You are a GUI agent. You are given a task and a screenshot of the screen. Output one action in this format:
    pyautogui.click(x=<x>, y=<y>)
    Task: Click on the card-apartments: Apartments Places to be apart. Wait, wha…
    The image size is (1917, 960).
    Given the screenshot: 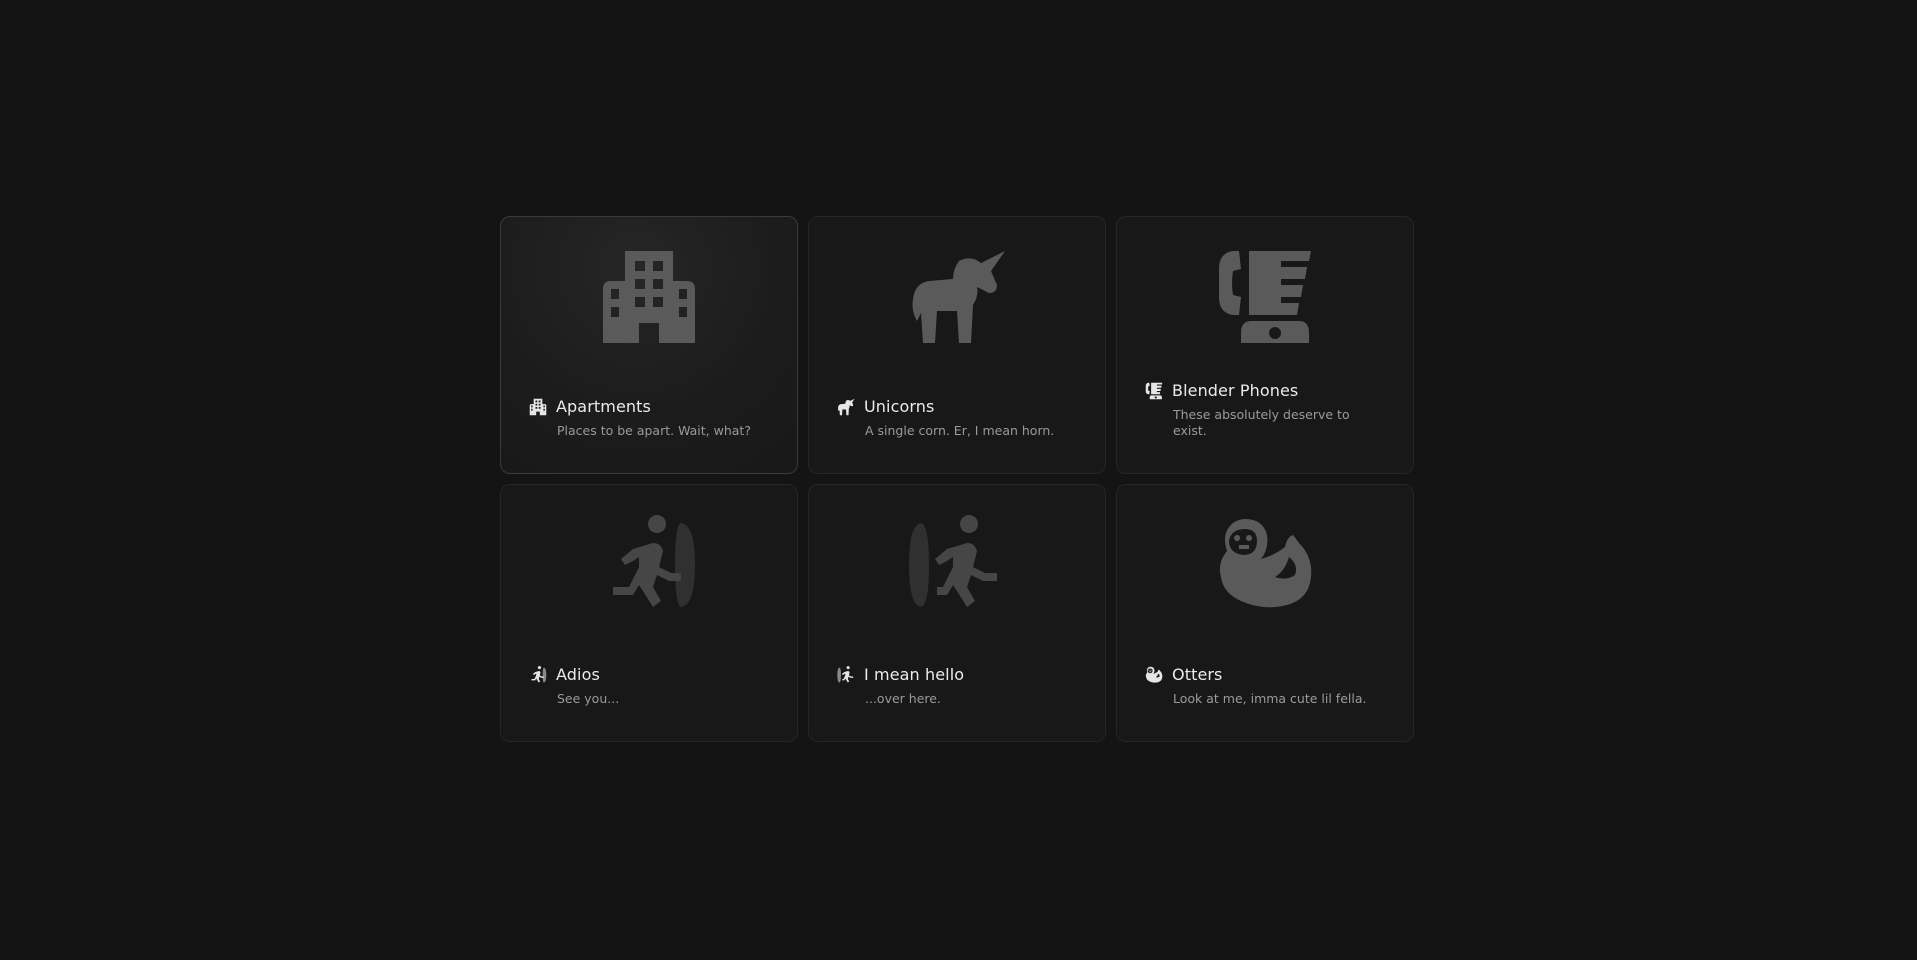 What is the action you would take?
    pyautogui.click(x=649, y=345)
    